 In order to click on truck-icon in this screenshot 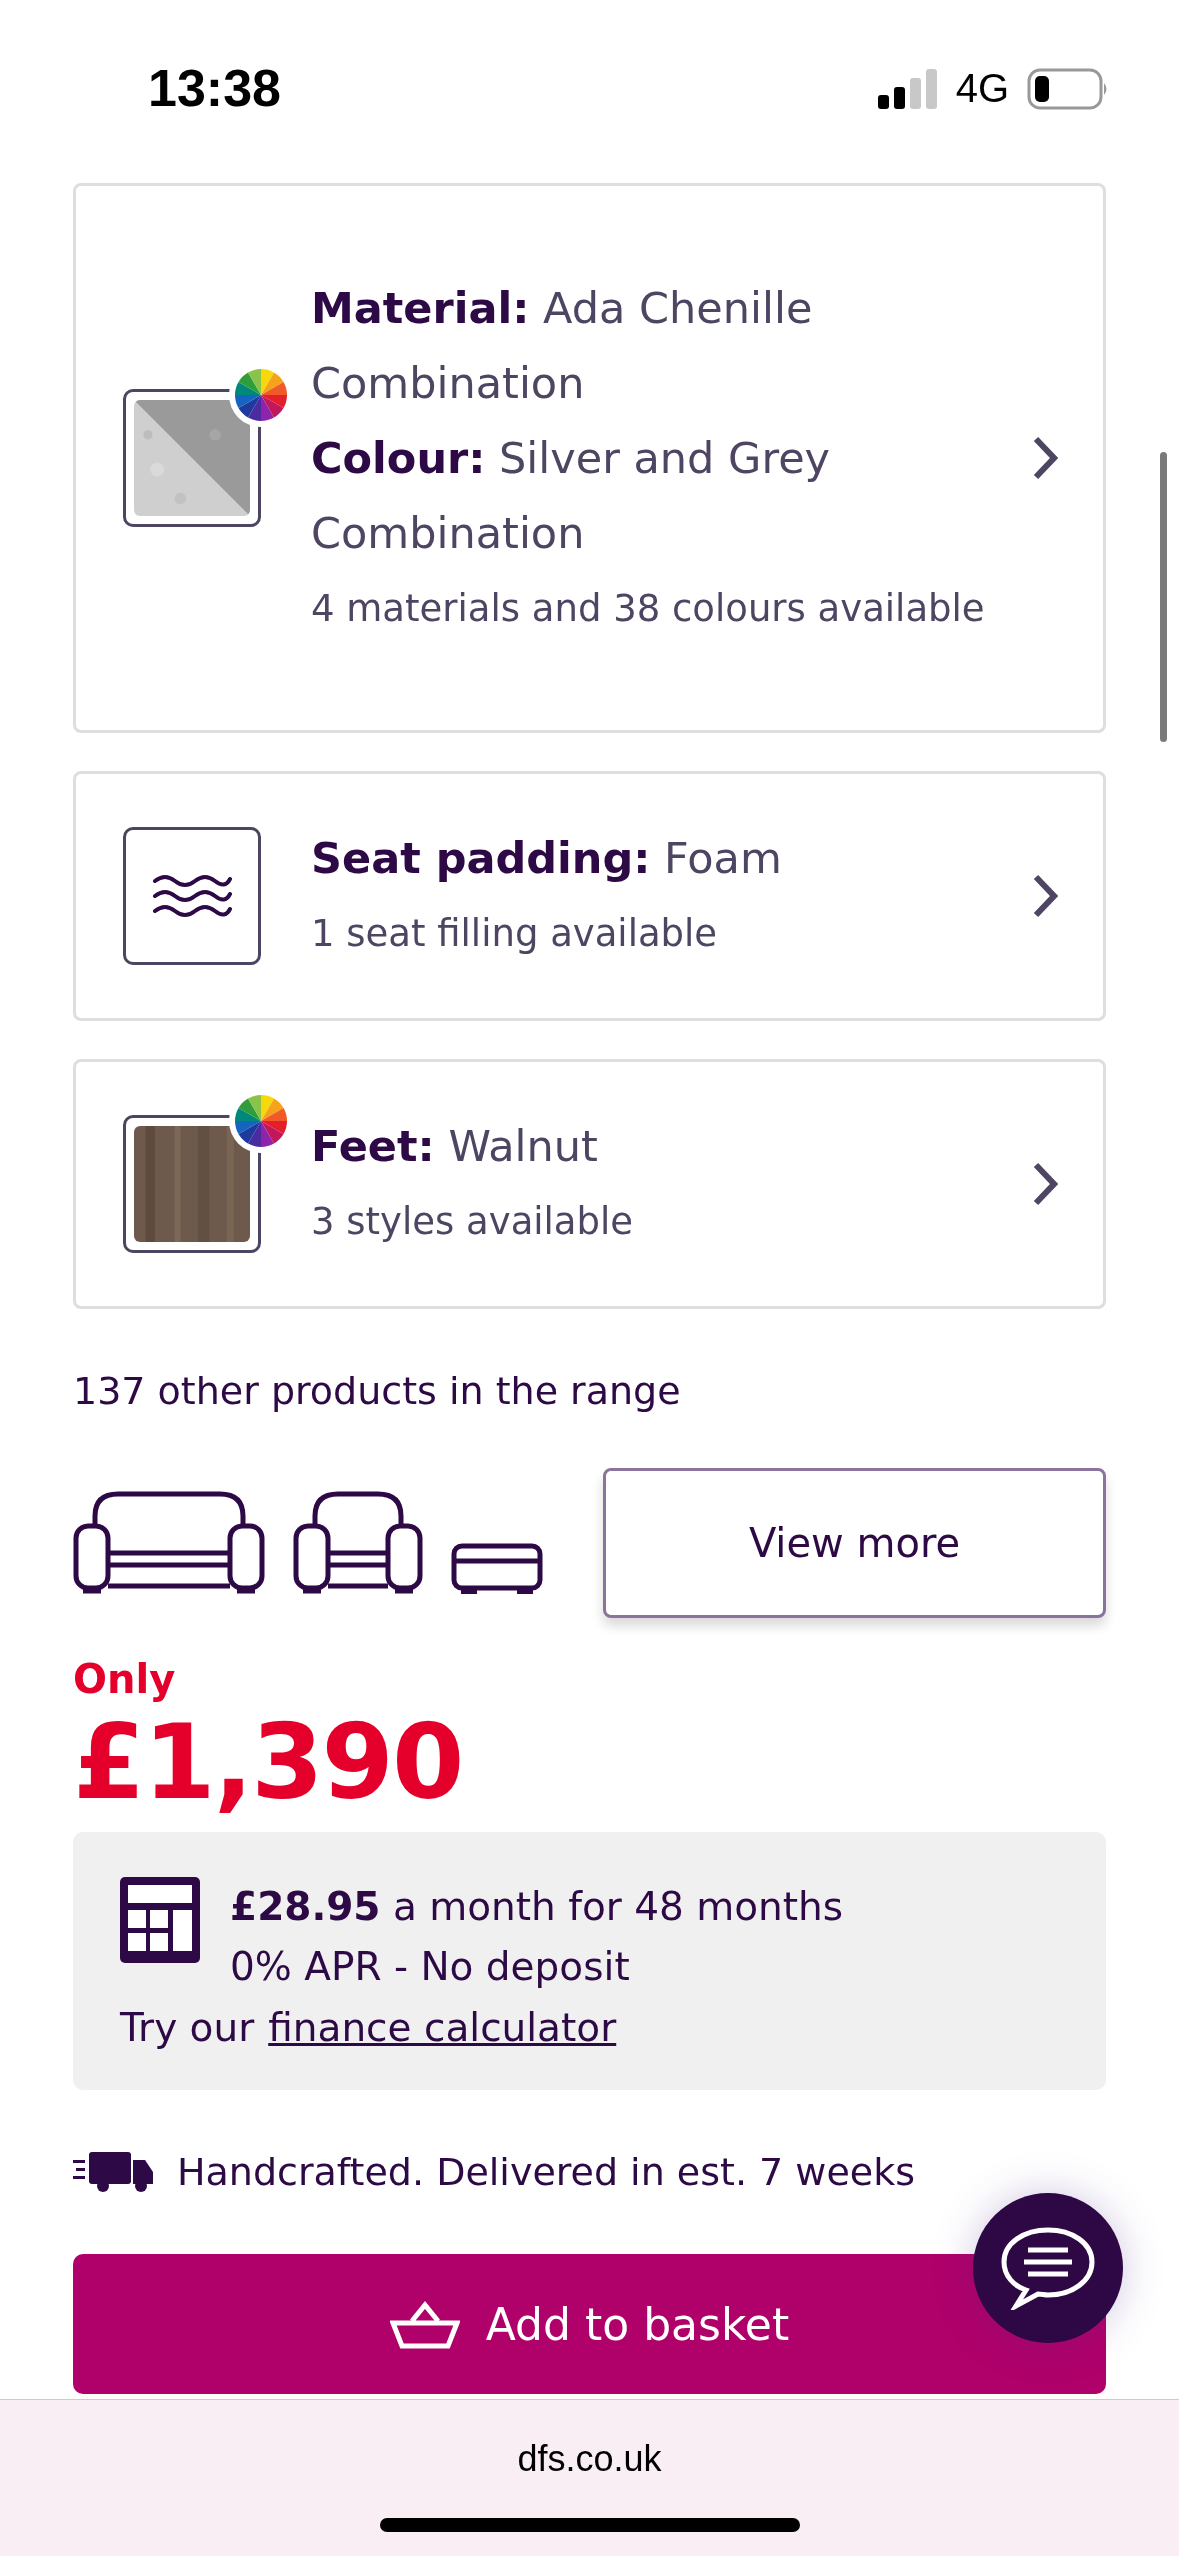, I will do `click(114, 2172)`.